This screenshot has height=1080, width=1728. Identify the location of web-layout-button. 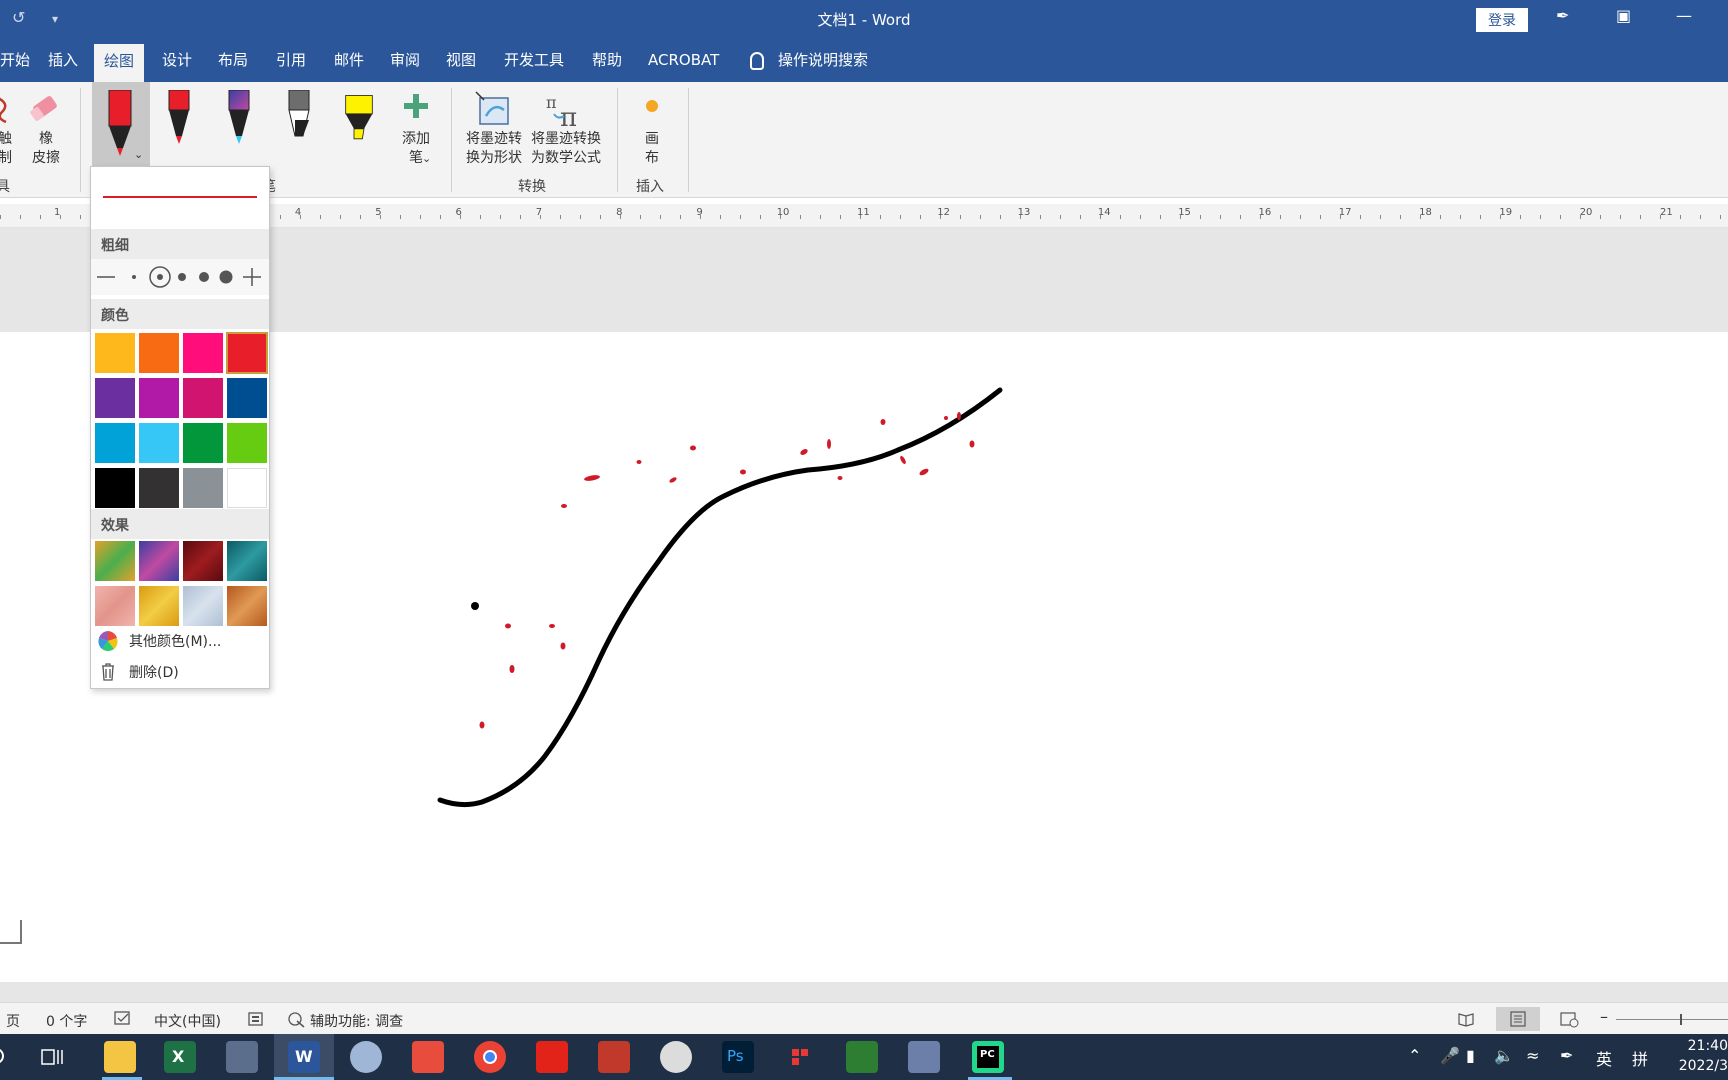
(1569, 1019).